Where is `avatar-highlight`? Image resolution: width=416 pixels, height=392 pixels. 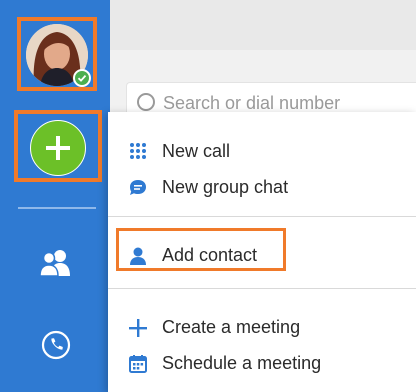
avatar-highlight is located at coordinates (57, 54).